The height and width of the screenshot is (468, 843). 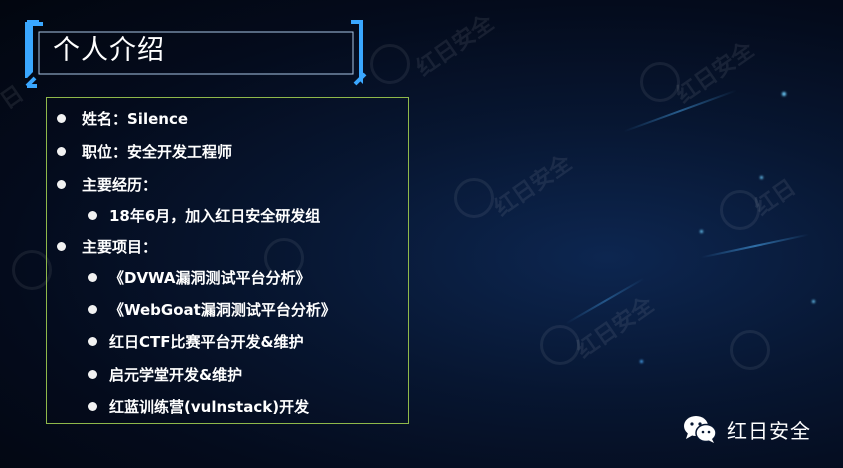 What do you see at coordinates (209, 407) in the screenshot?
I see `list-item-label: 红蓝训练营(vulnstack)开发` at bounding box center [209, 407].